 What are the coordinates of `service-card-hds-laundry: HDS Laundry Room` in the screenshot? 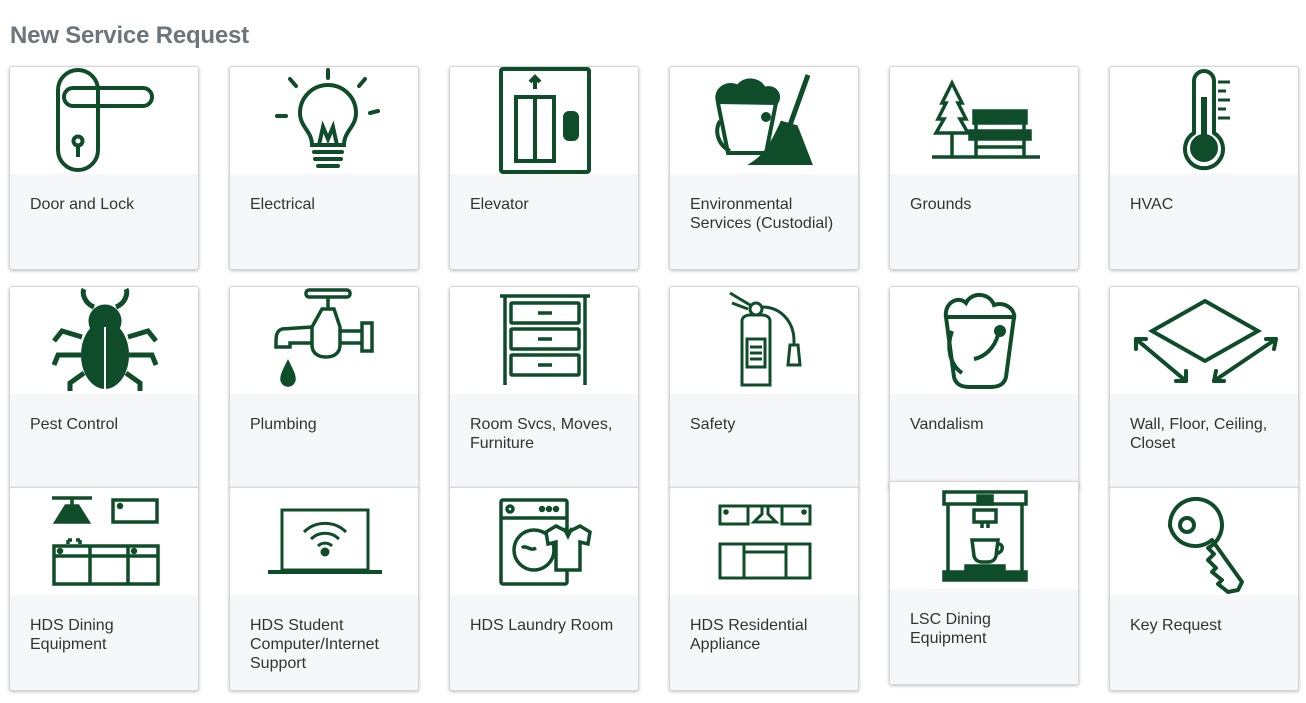 It's located at (544, 589).